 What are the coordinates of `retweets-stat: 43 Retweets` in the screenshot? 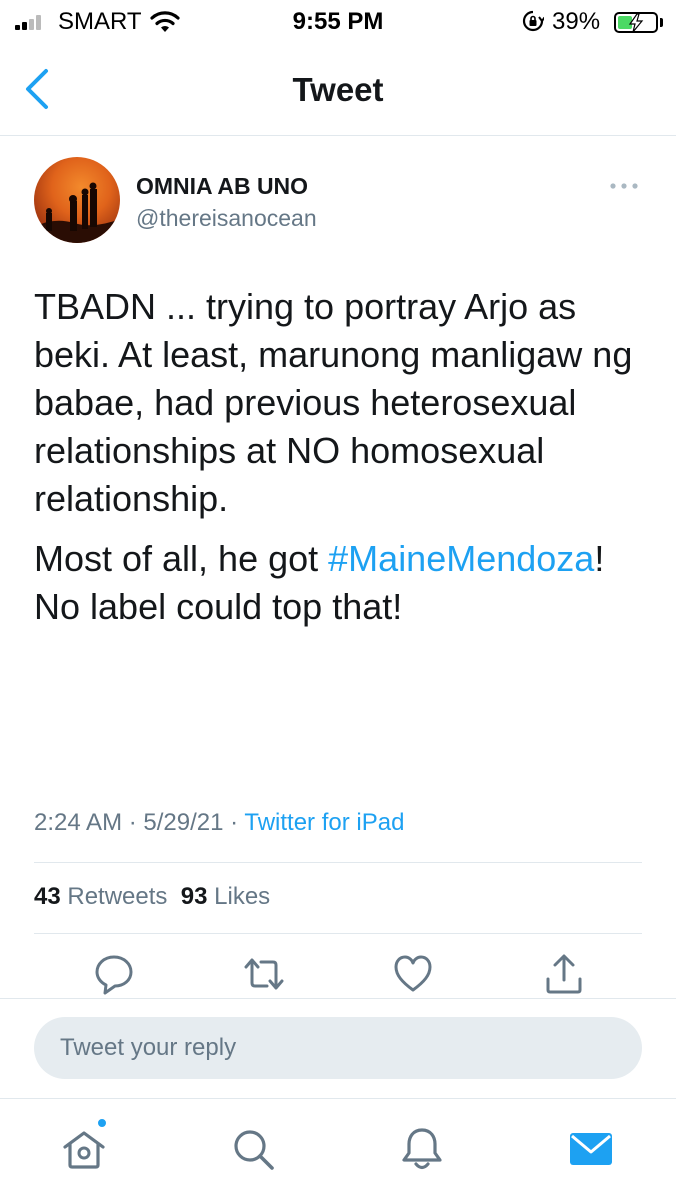 It's located at (100, 896).